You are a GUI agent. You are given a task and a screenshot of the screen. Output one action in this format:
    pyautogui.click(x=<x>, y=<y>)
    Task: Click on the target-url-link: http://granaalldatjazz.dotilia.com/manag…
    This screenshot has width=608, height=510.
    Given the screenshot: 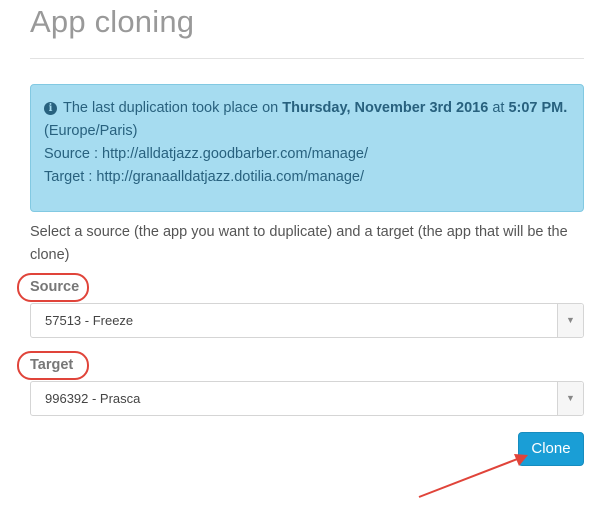 What is the action you would take?
    pyautogui.click(x=230, y=177)
    